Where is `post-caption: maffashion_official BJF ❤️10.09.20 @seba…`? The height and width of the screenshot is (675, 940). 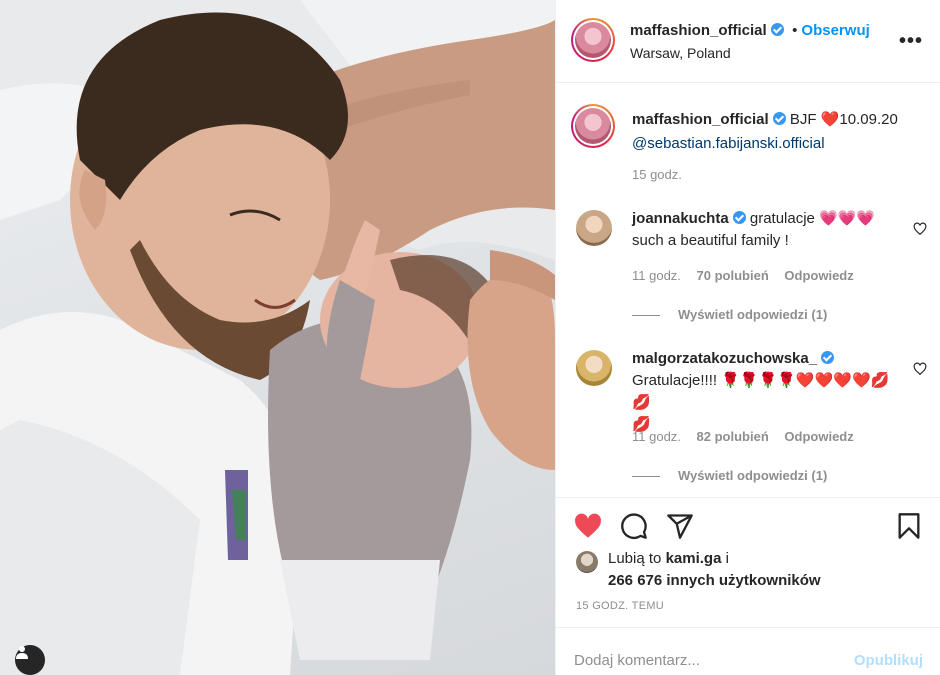
post-caption: maffashion_official BJF ❤️10.09.20 @seba… is located at coordinates (782, 132).